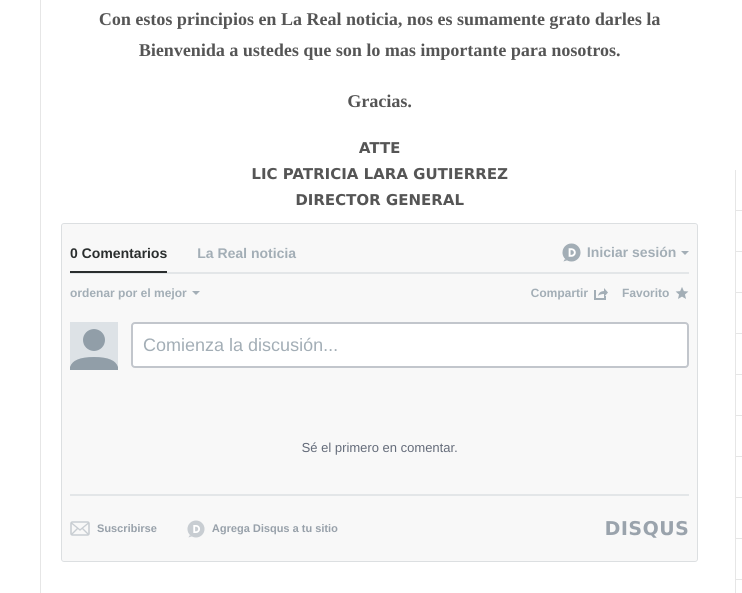 This screenshot has width=742, height=593. I want to click on subscribe-link: Suscribirse, so click(127, 528).